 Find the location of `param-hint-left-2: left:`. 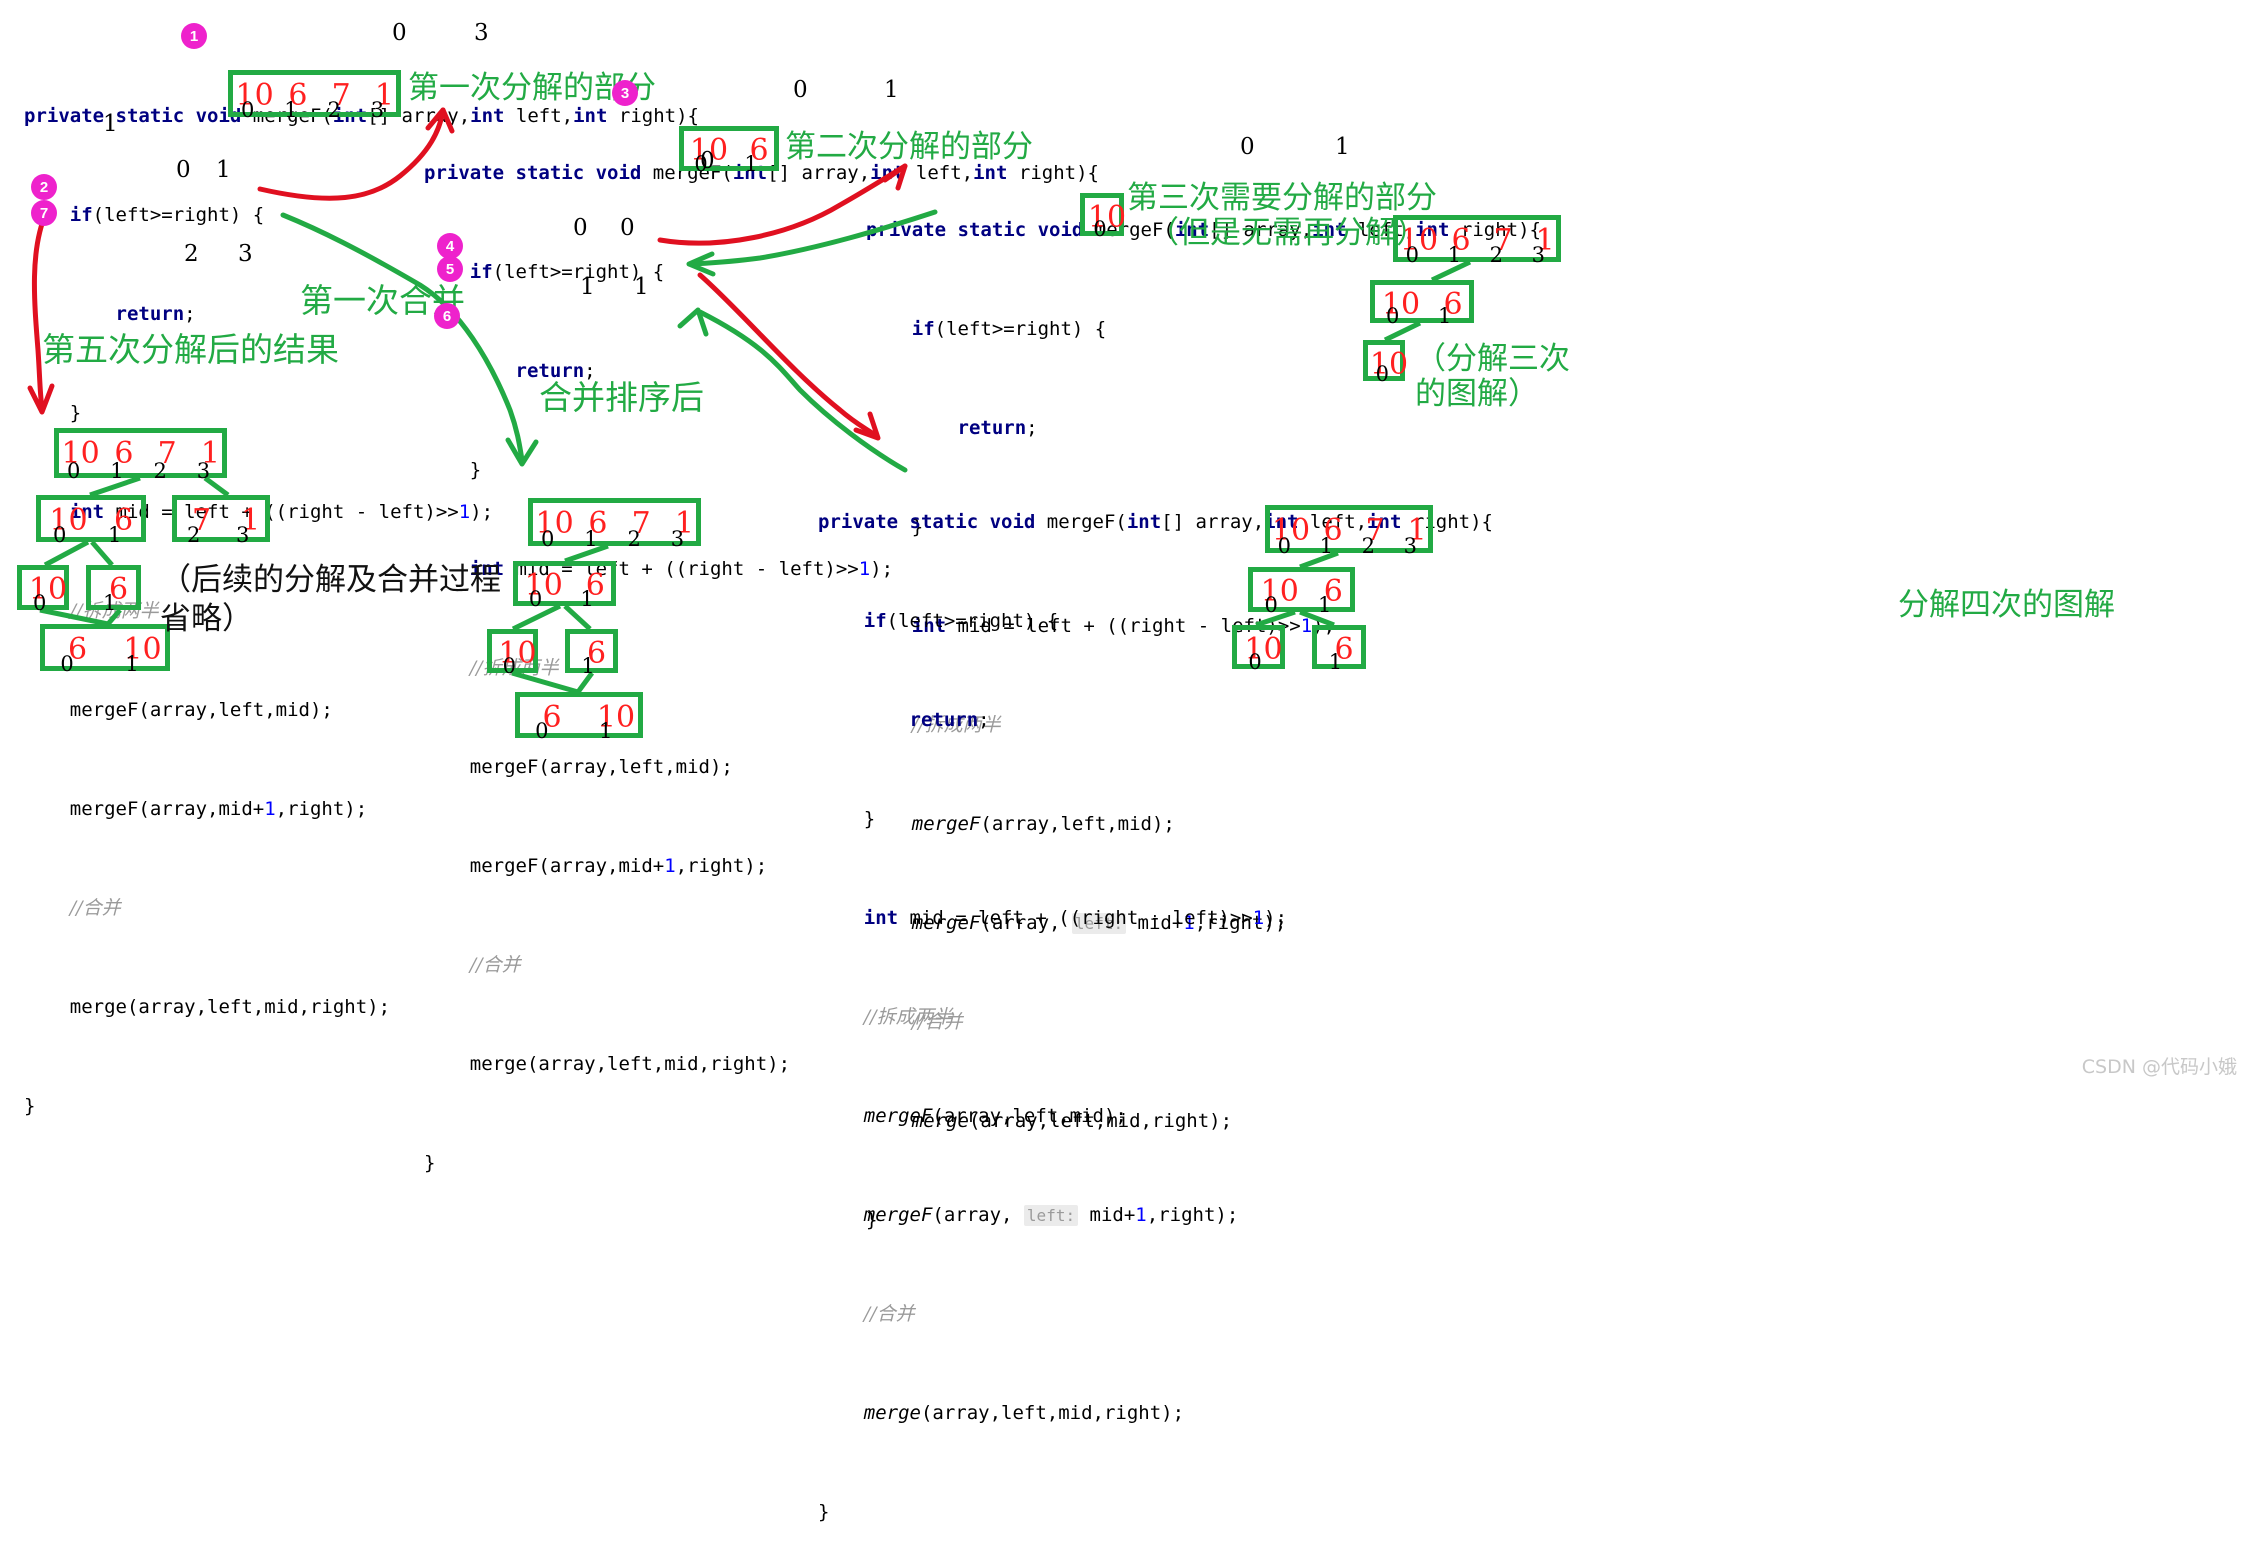

param-hint-left-2: left: is located at coordinates (1051, 1215).